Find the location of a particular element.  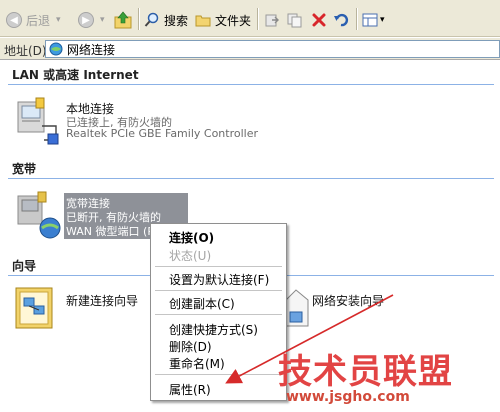

folders-label: 文件夹 is located at coordinates (233, 20).